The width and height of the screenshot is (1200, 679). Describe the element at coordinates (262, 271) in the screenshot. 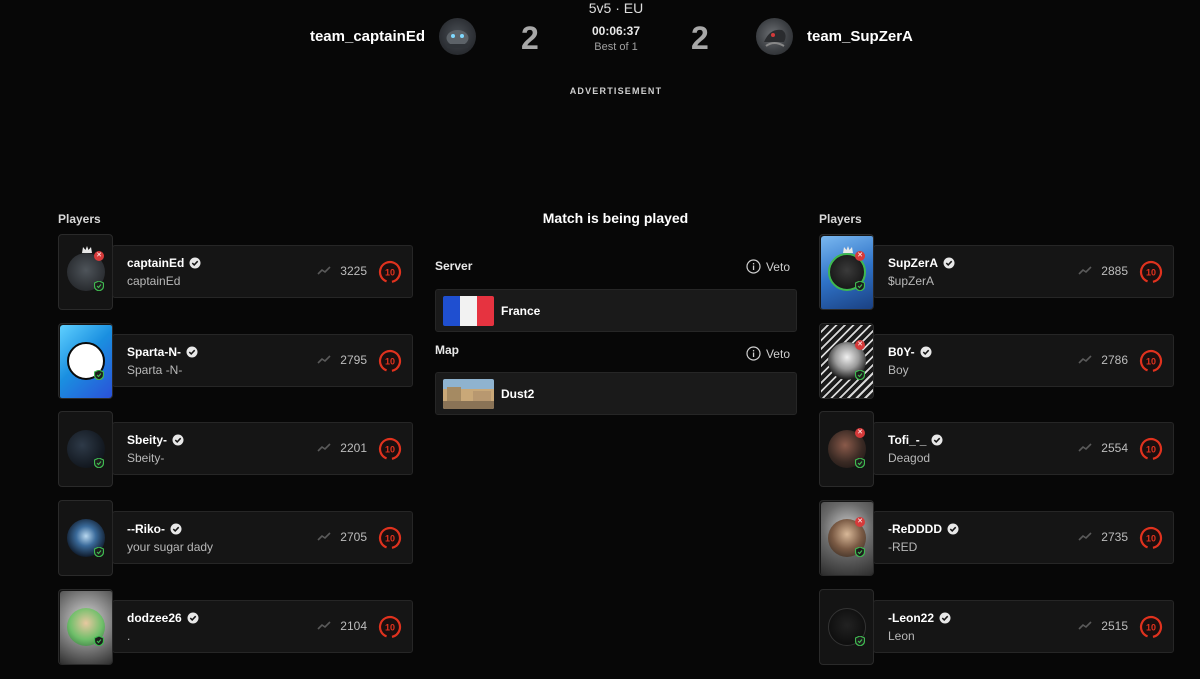

I see `player-card: captainEd captainEd 3225 10` at that location.